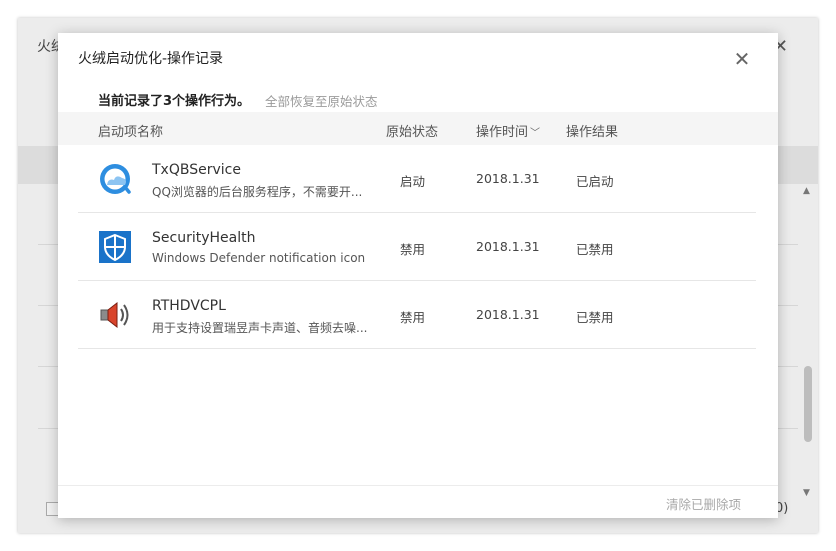 This screenshot has width=836, height=551. I want to click on startup-item-description: Windows Defender notification icon, so click(259, 258).